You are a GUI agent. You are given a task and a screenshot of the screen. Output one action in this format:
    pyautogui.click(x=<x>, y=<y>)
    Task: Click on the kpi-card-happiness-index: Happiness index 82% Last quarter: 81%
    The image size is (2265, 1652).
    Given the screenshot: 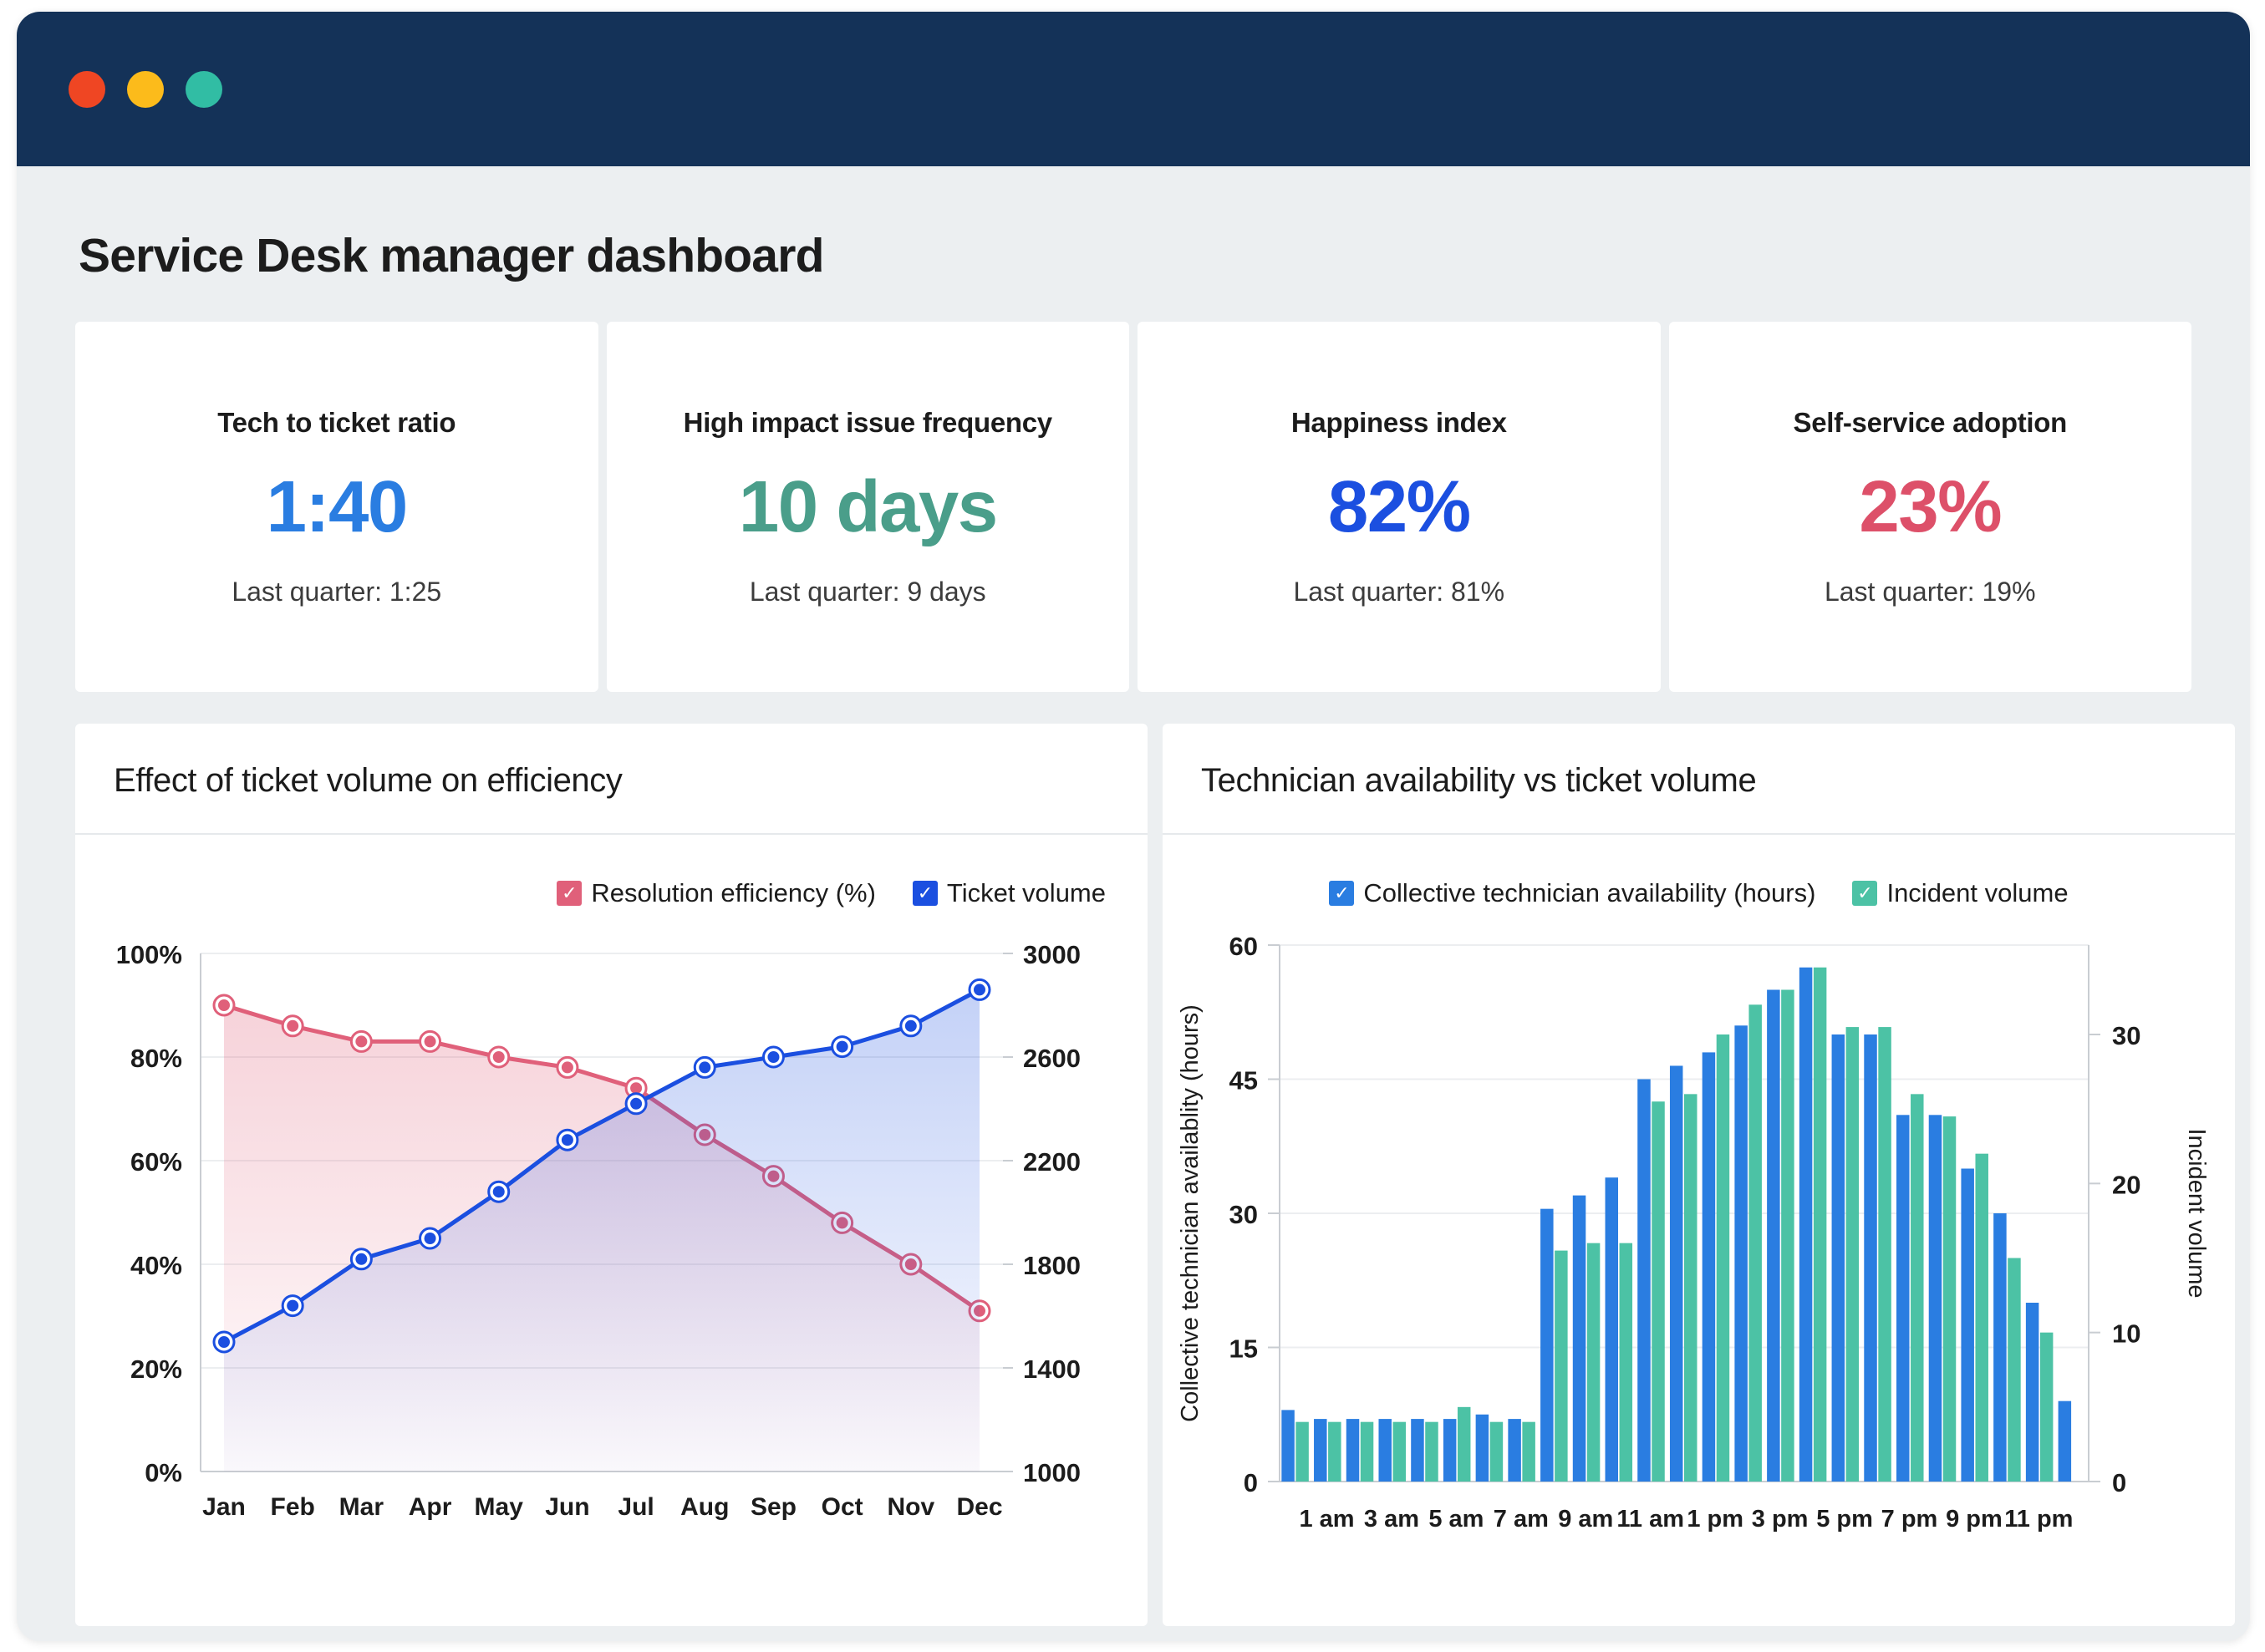 What is the action you would take?
    pyautogui.click(x=1399, y=507)
    